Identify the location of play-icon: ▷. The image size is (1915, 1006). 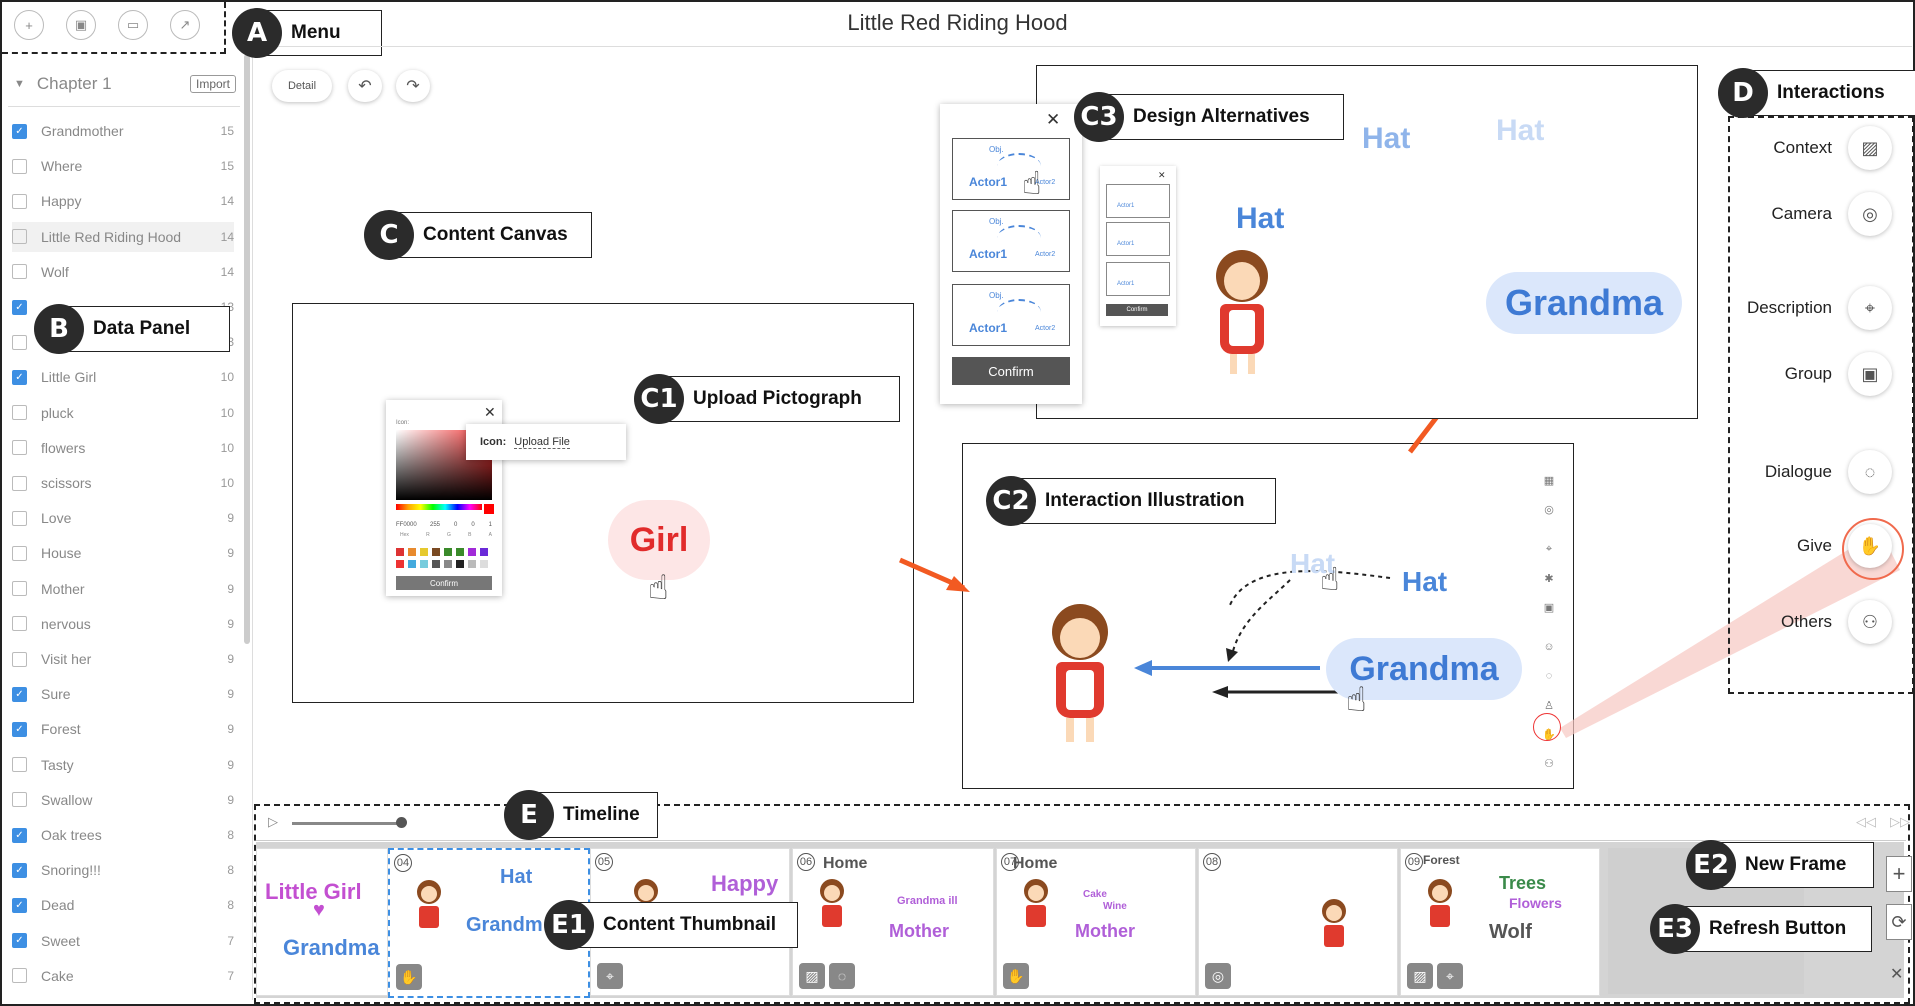
(273, 822).